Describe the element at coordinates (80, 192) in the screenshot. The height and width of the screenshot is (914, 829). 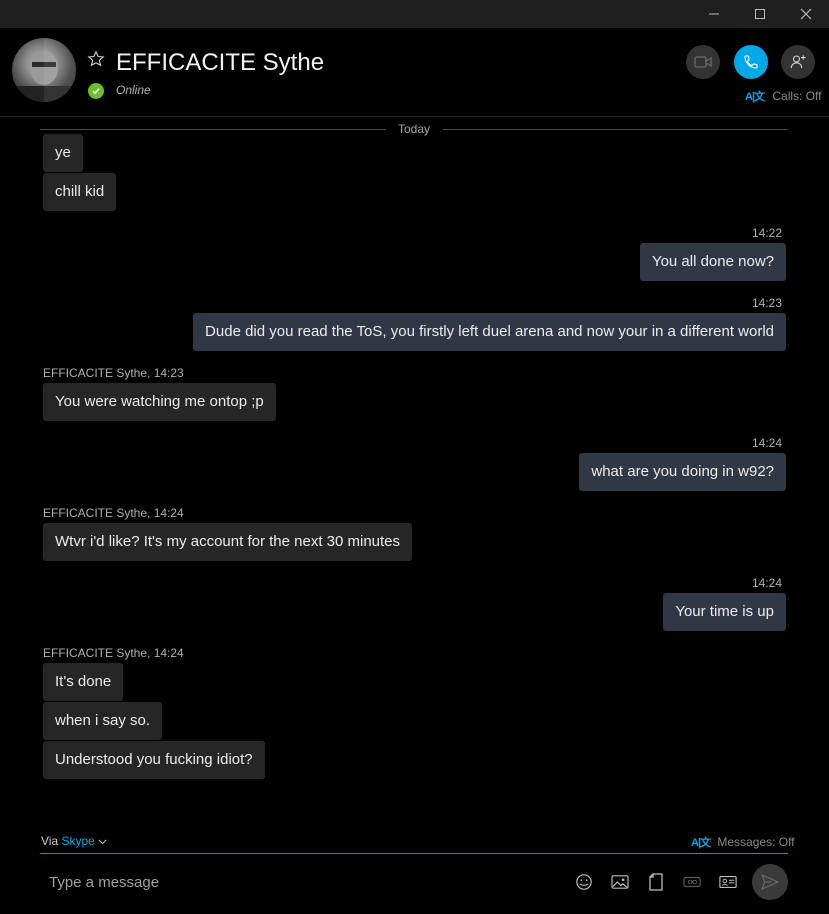
I see `incoming-message: chill kid` at that location.